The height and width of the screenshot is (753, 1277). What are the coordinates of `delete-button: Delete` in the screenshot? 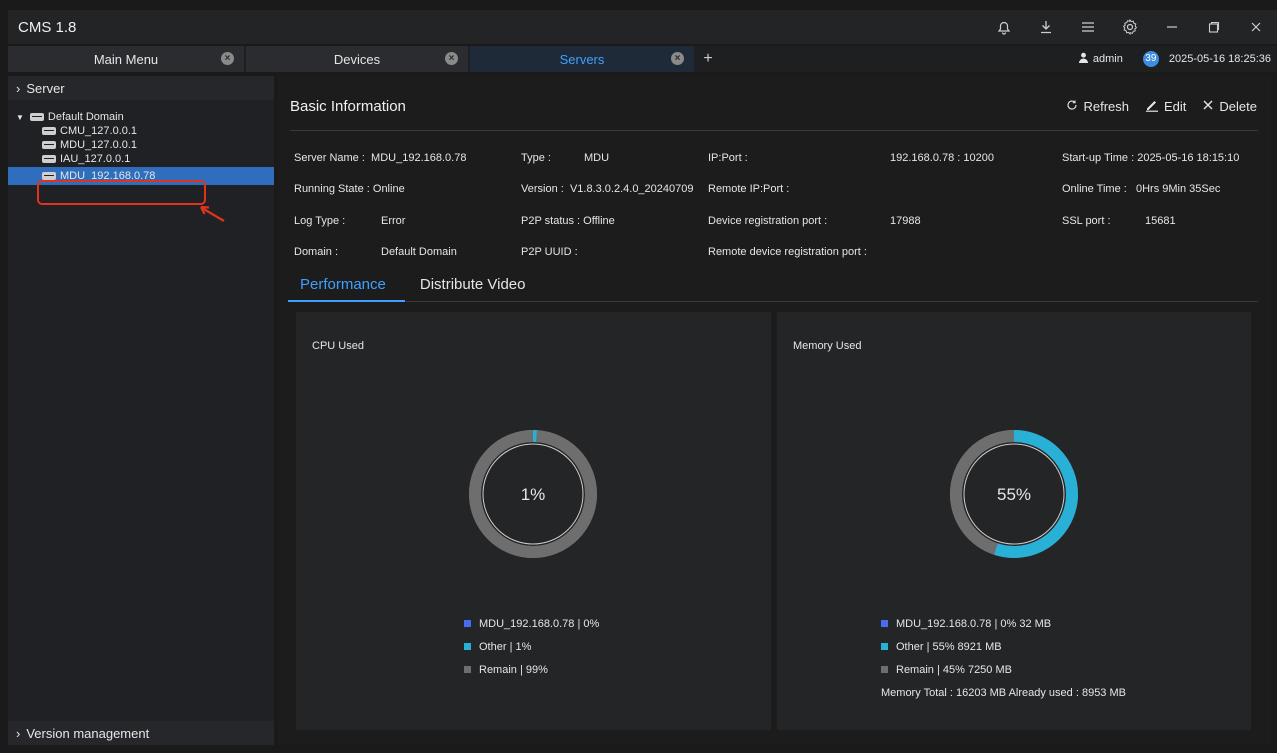 It's located at (1229, 106).